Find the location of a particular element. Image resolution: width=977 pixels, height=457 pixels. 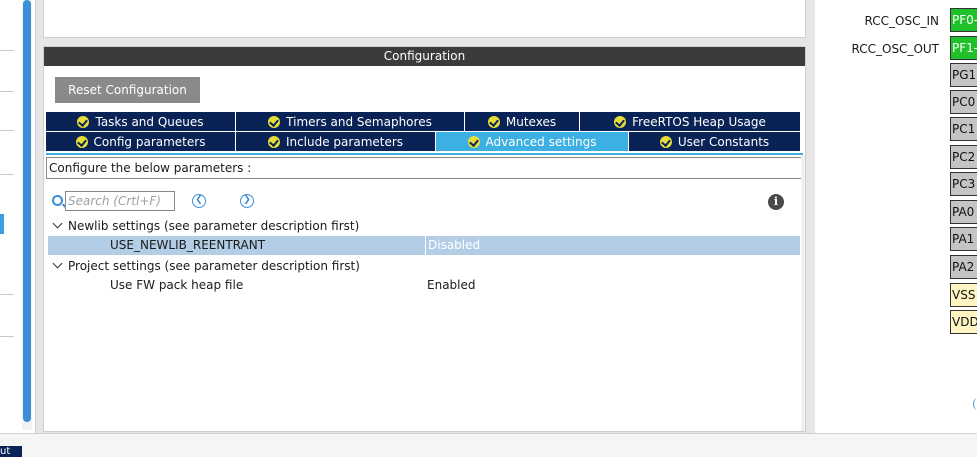

param-value: Disabled is located at coordinates (452, 245).